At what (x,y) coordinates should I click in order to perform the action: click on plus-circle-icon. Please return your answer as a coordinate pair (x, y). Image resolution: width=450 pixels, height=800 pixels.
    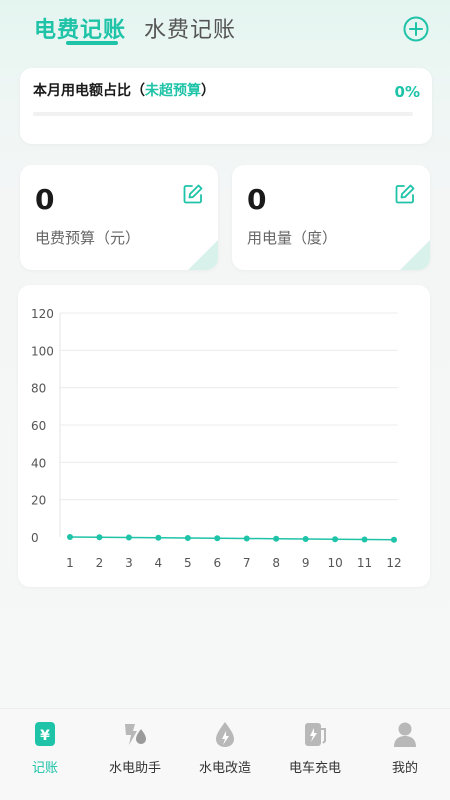
    Looking at the image, I should click on (416, 29).